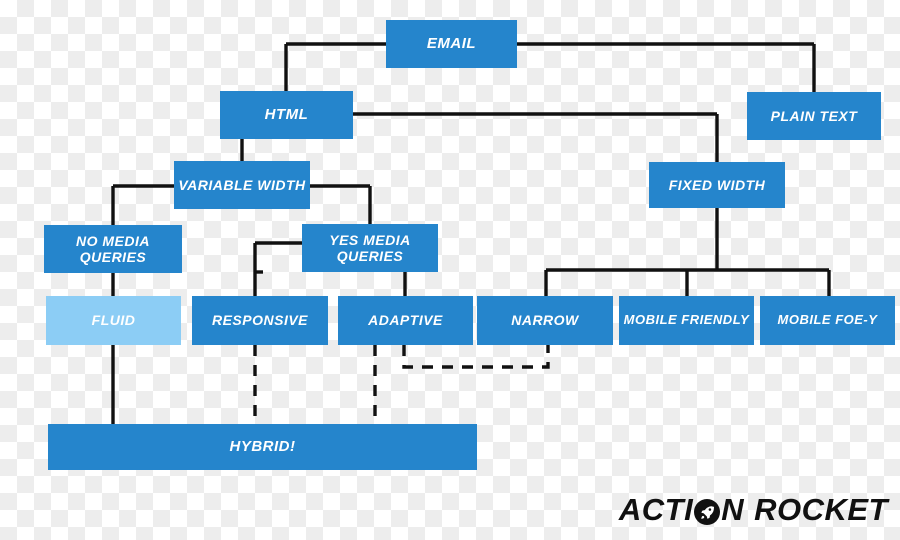 The width and height of the screenshot is (900, 540). I want to click on edge-adaptive-narrow, so click(476, 357).